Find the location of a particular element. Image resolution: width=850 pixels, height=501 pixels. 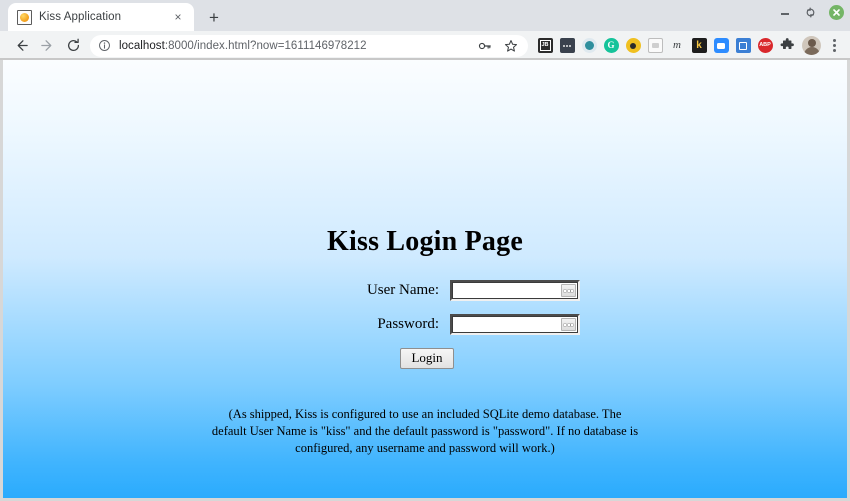

grammarly-extension: G is located at coordinates (611, 46).